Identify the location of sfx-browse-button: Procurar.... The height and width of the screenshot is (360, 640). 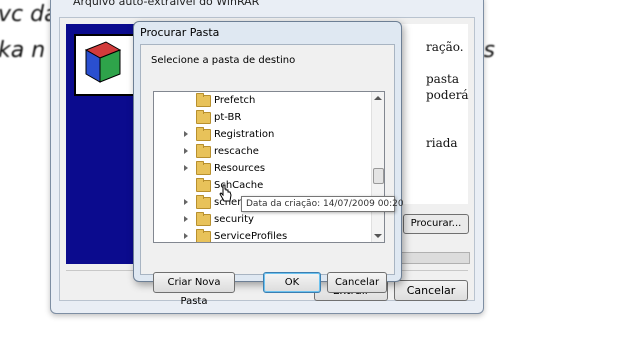
(436, 224).